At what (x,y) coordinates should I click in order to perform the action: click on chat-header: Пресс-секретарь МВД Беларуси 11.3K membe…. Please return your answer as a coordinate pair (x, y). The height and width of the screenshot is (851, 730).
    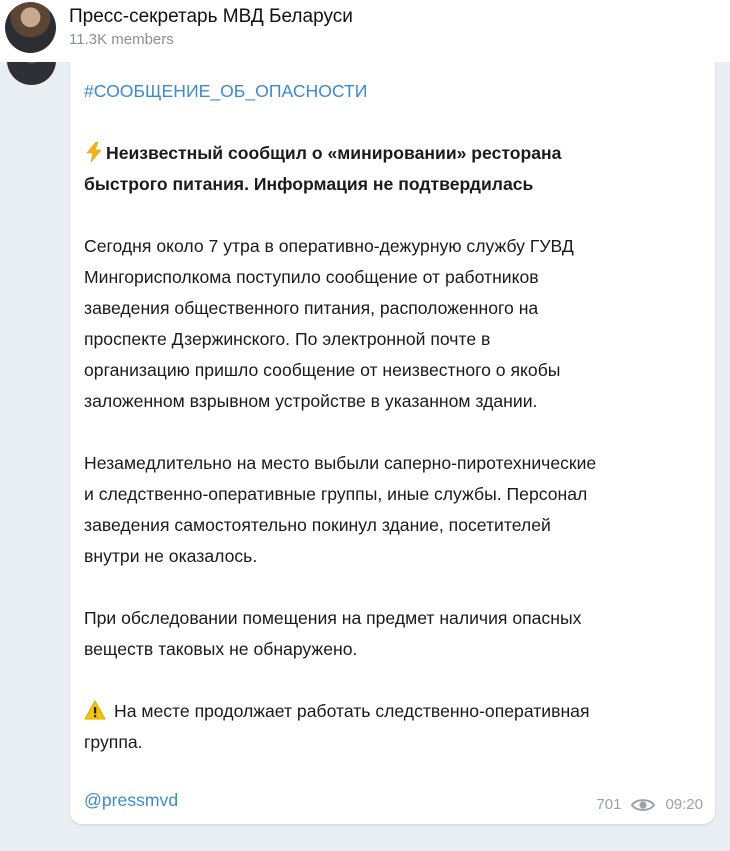
    Looking at the image, I should click on (365, 31).